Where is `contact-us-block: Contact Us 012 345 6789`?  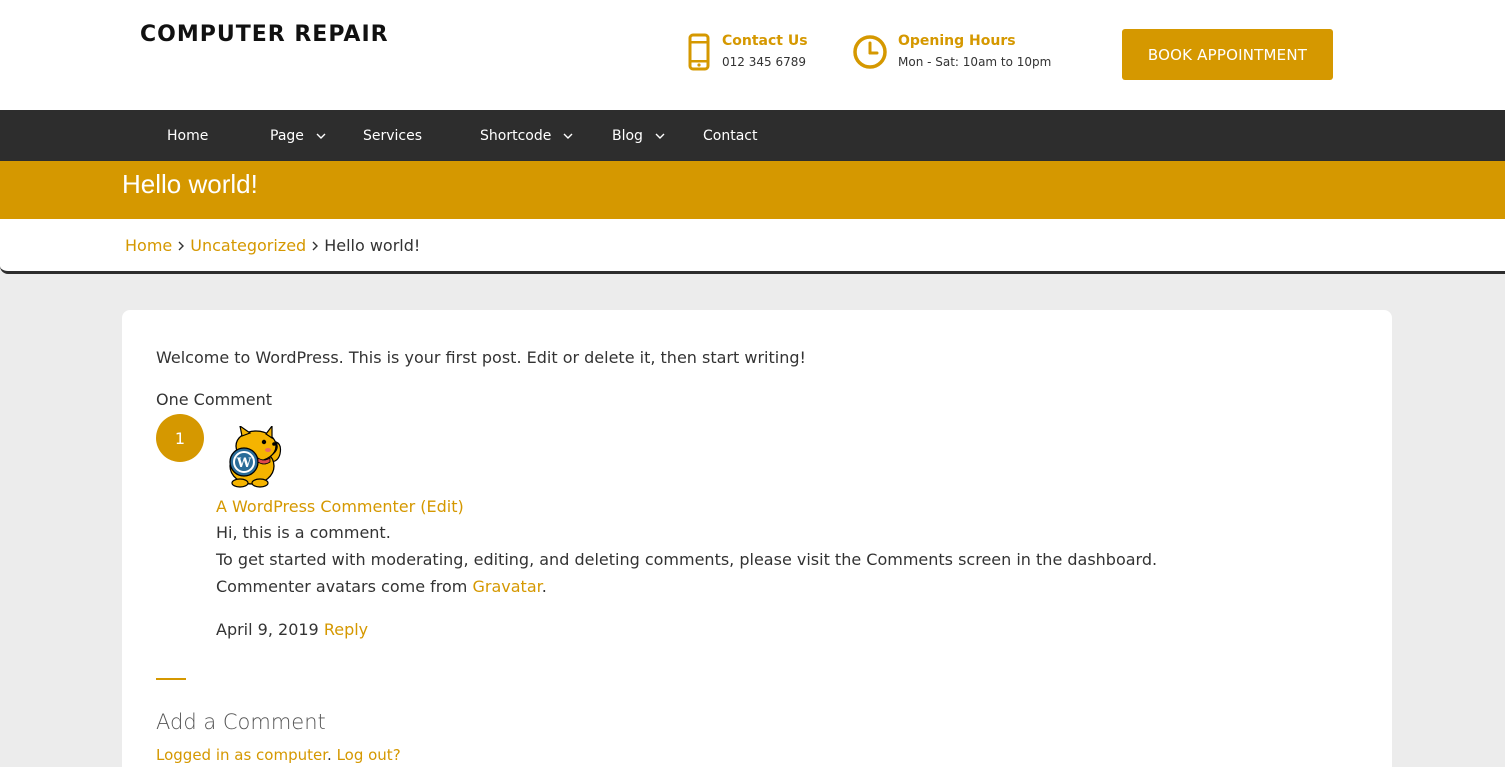
contact-us-block: Contact Us 012 345 6789 is located at coordinates (747, 52).